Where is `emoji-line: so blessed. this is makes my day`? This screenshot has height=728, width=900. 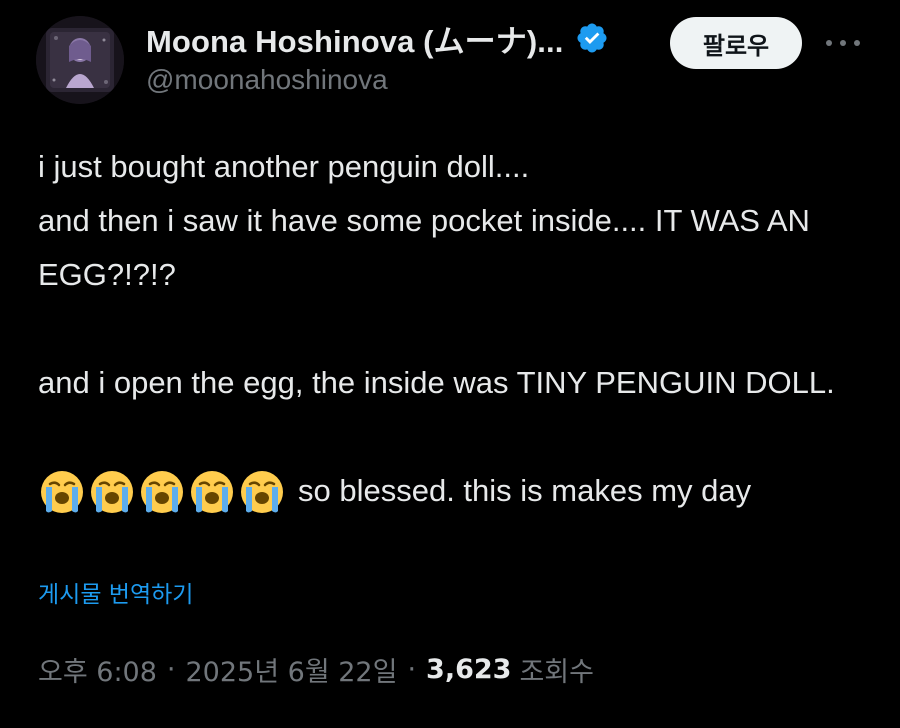 emoji-line: so blessed. this is makes my day is located at coordinates (453, 491).